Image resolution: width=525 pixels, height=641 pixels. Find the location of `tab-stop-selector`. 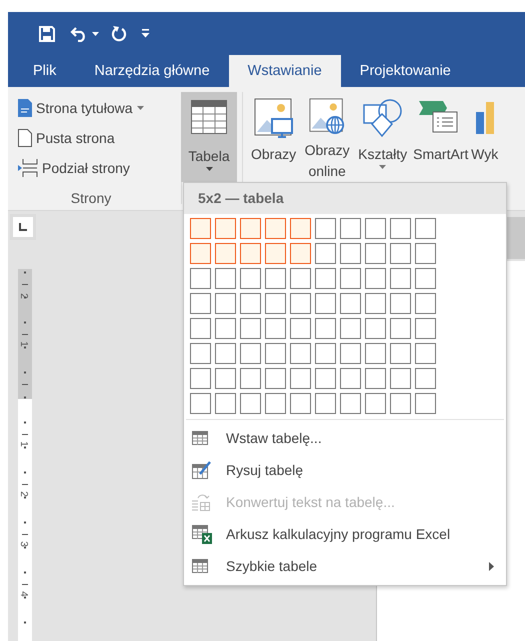

tab-stop-selector is located at coordinates (23, 227).